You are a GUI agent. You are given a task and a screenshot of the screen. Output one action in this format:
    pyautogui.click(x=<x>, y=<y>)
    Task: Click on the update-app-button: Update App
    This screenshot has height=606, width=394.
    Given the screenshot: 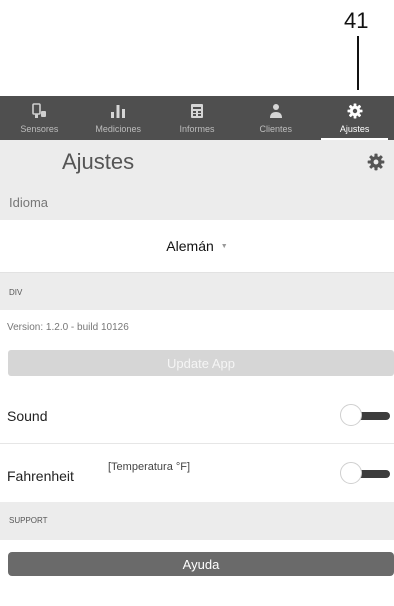 What is the action you would take?
    pyautogui.click(x=201, y=363)
    